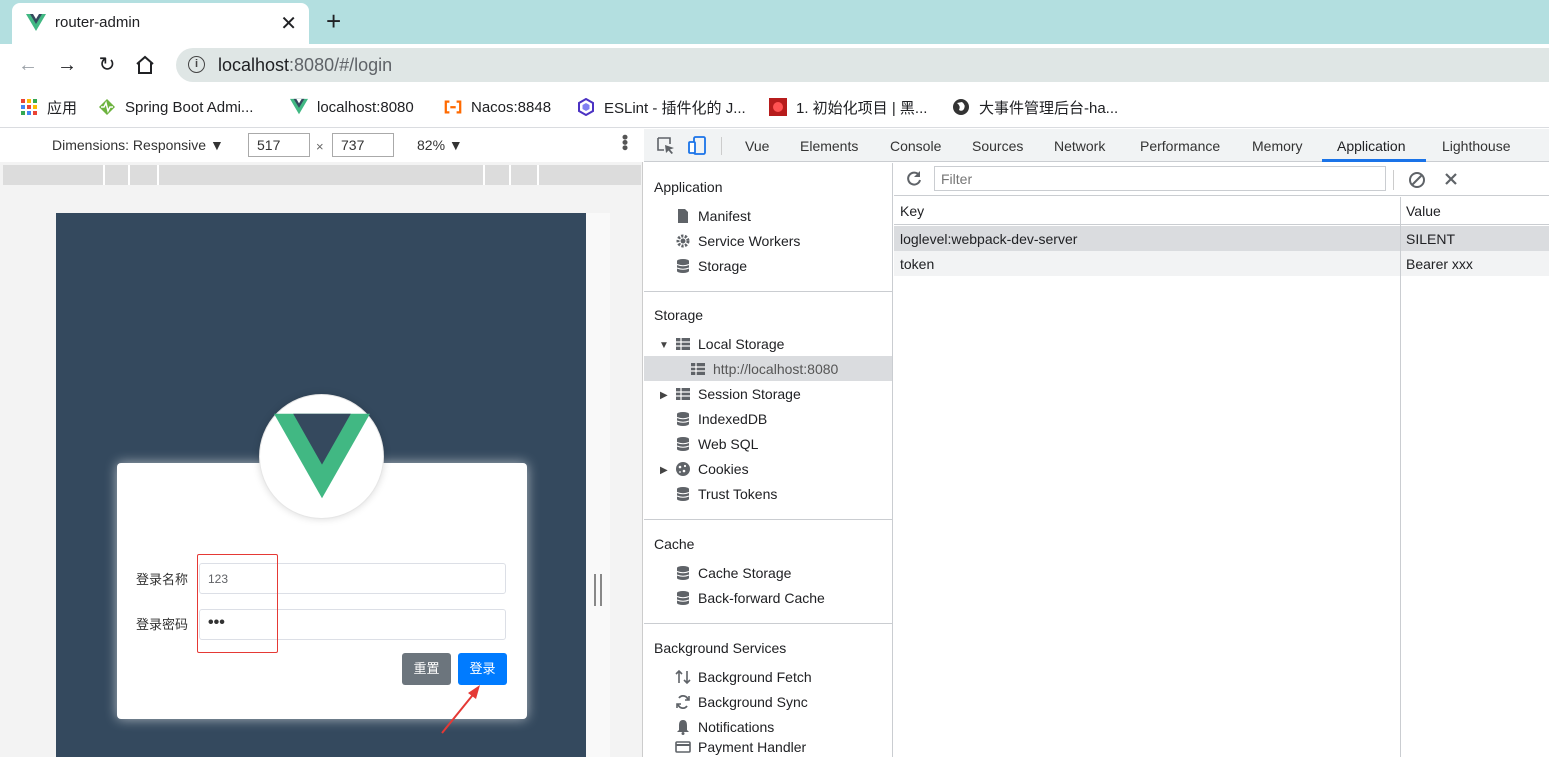  What do you see at coordinates (598, 485) in the screenshot?
I see `viewport-scrollbar` at bounding box center [598, 485].